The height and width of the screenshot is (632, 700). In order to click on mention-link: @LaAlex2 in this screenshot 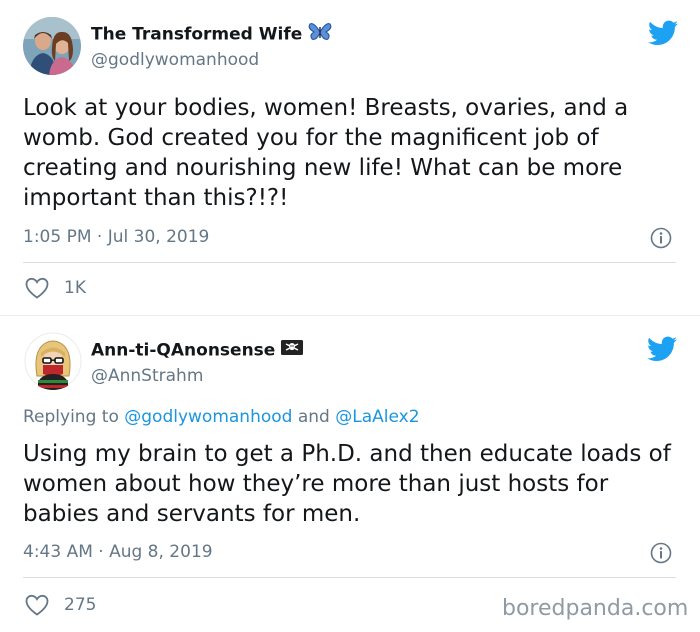, I will do `click(377, 417)`.